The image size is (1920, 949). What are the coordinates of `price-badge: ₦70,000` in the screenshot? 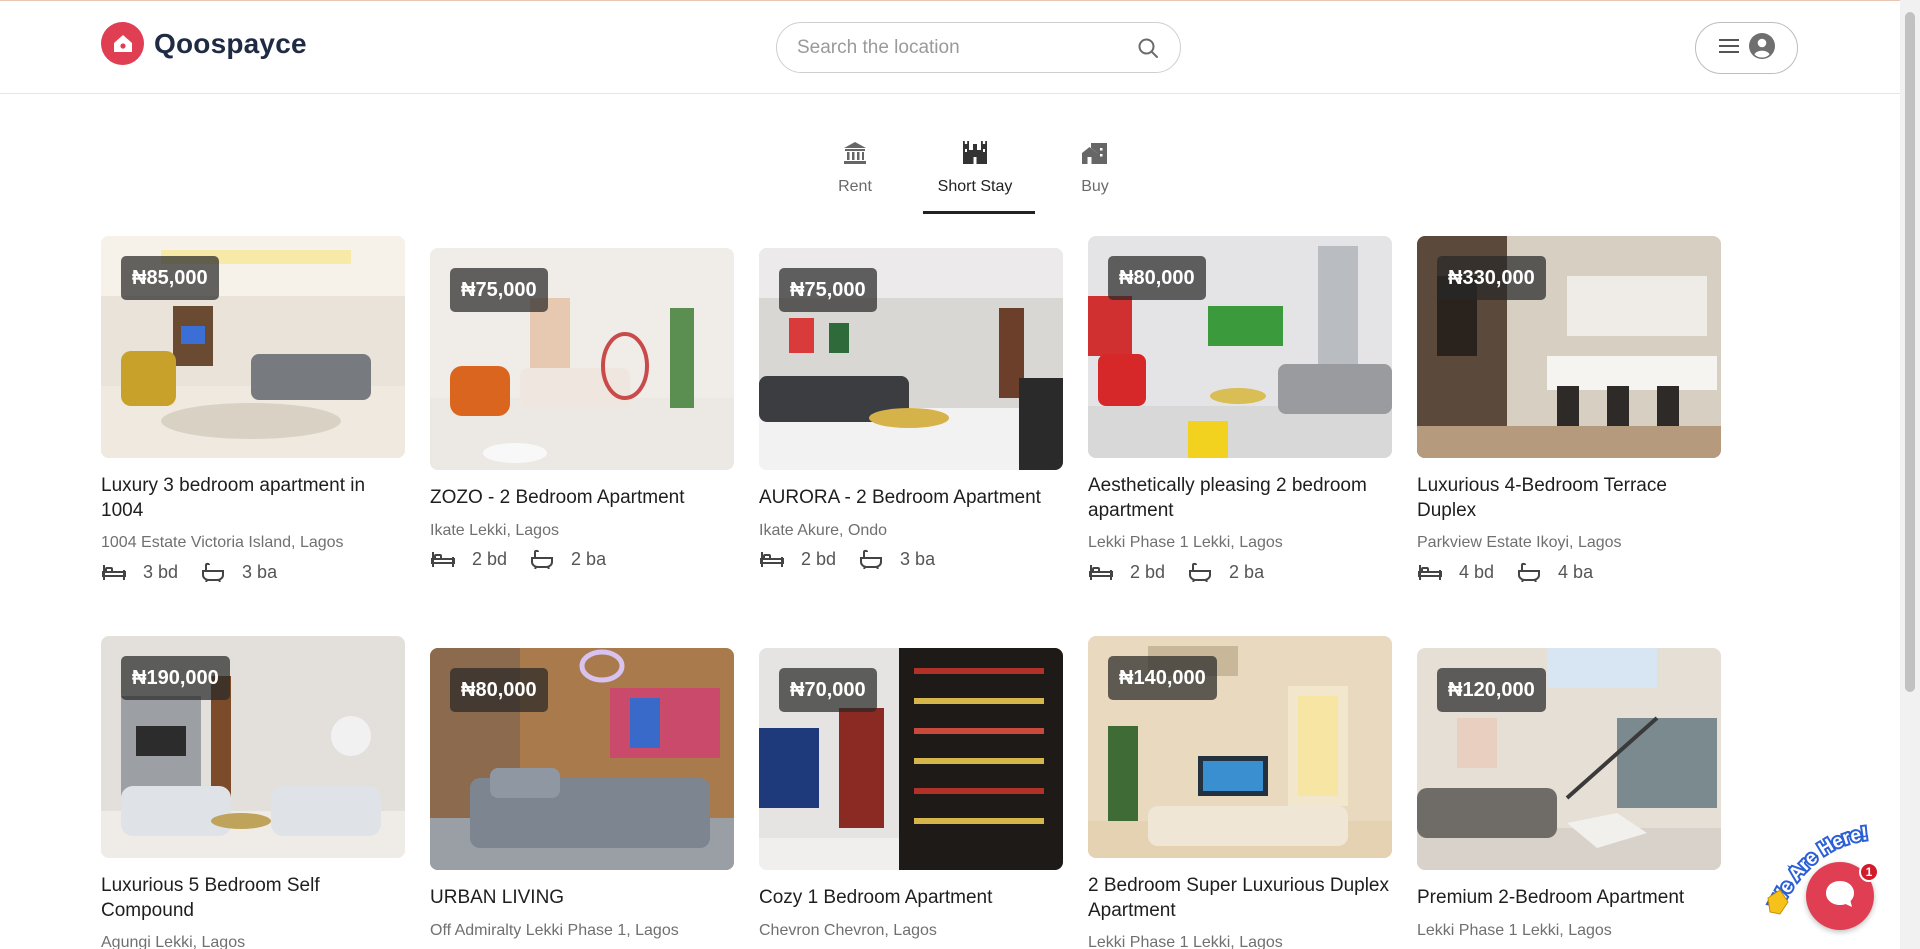 It's located at (828, 690).